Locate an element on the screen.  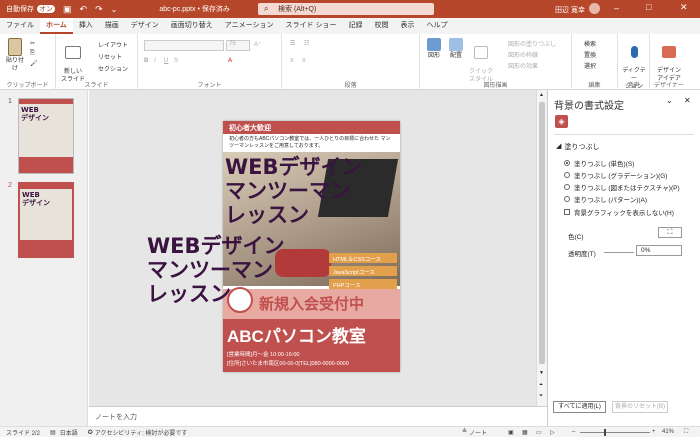
fill-pattern-option: 塗りつぶし (パターン)(A) is located at coordinates (605, 199).